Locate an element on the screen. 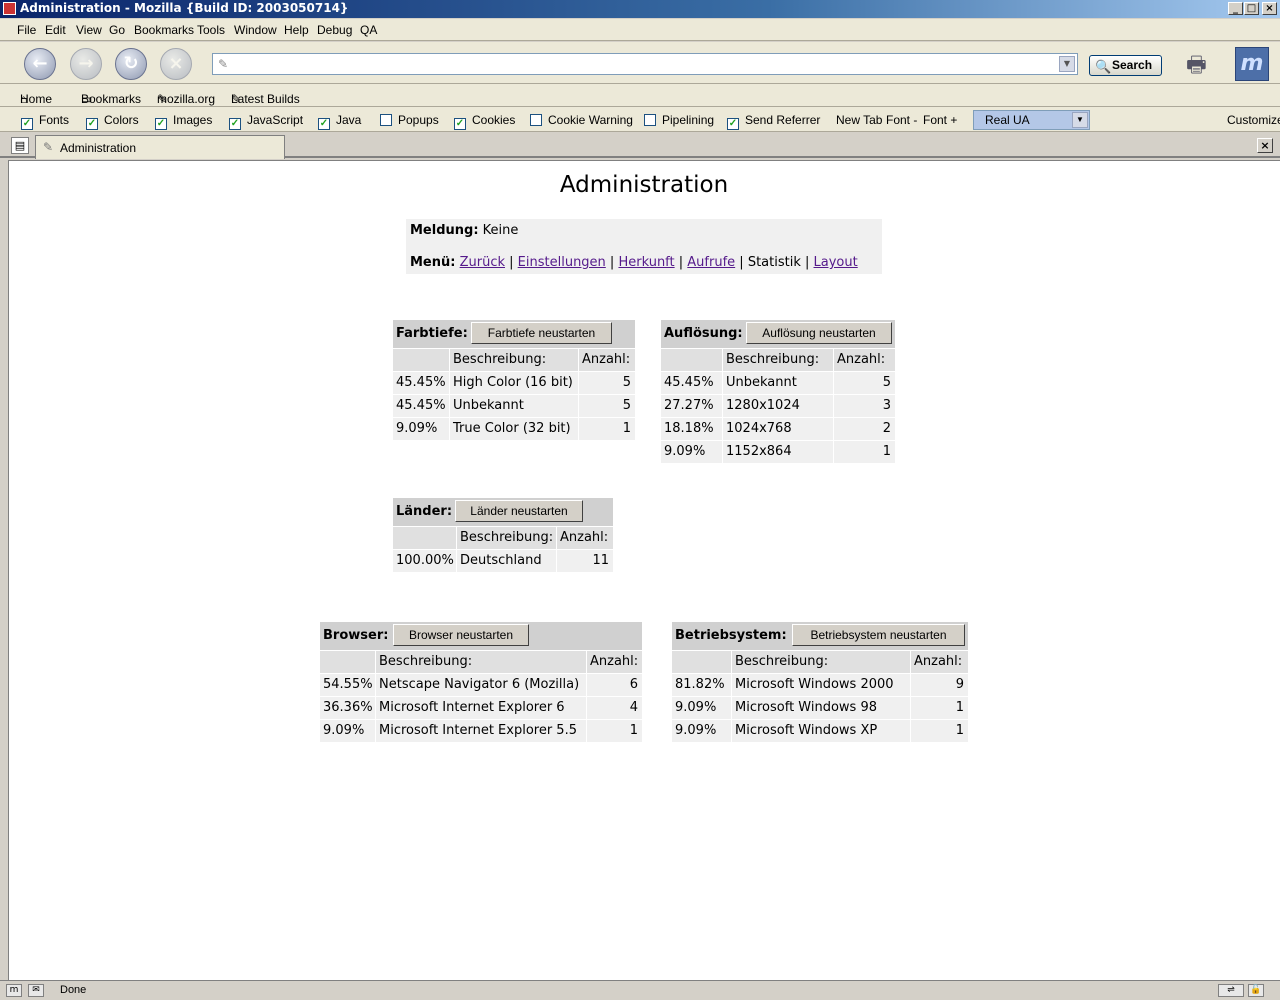 The width and height of the screenshot is (1280, 1000). menu-edit: Edit is located at coordinates (55, 30).